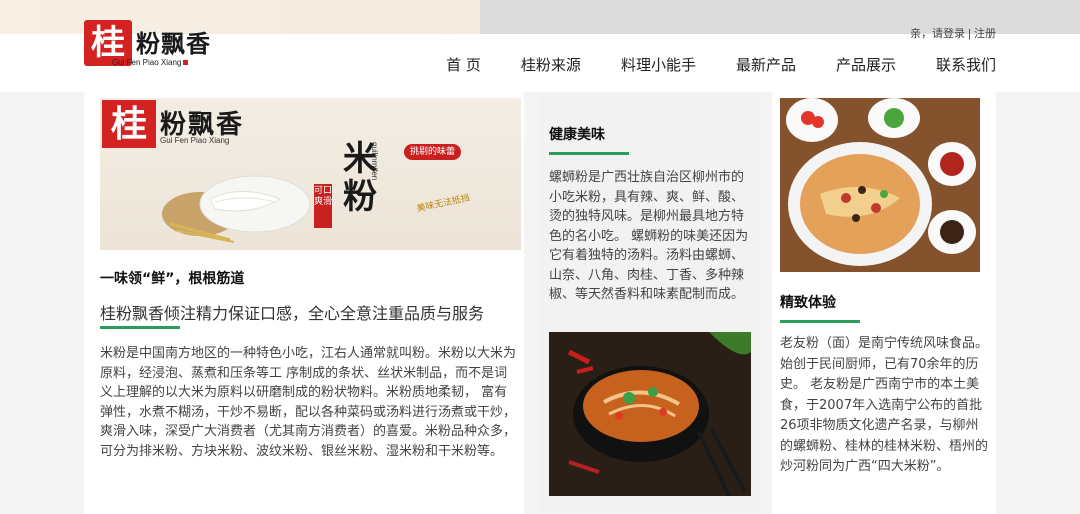 The width and height of the screenshot is (1080, 514). What do you see at coordinates (236, 209) in the screenshot?
I see `noodle-plate-icon` at bounding box center [236, 209].